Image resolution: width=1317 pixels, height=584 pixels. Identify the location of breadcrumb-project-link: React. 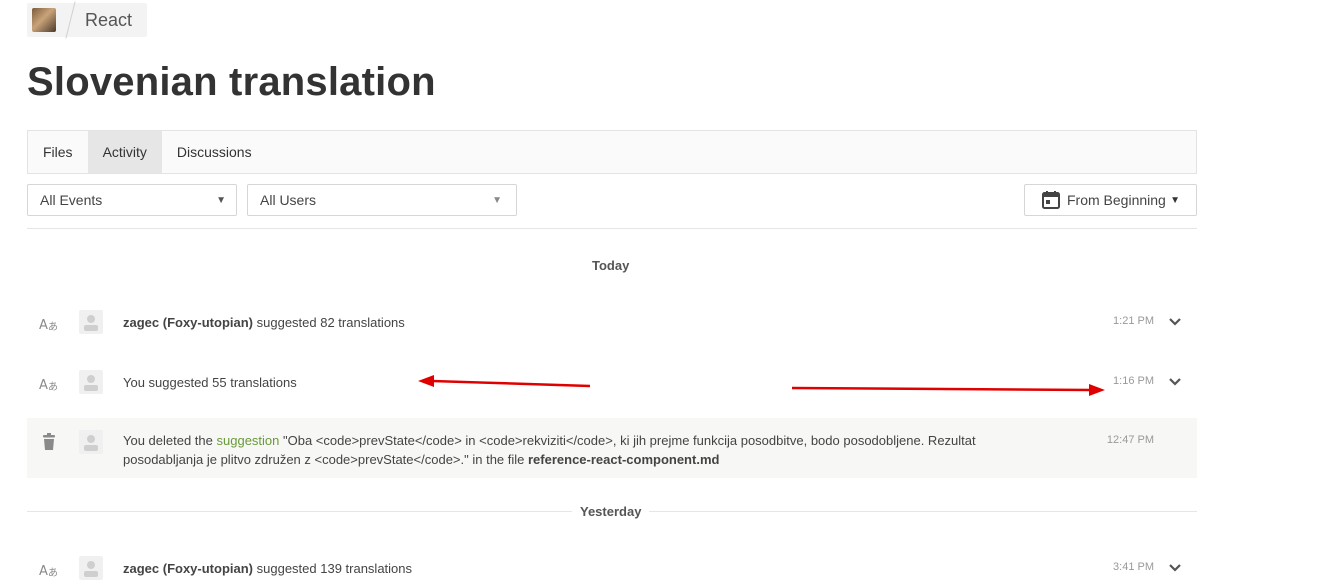
(108, 20).